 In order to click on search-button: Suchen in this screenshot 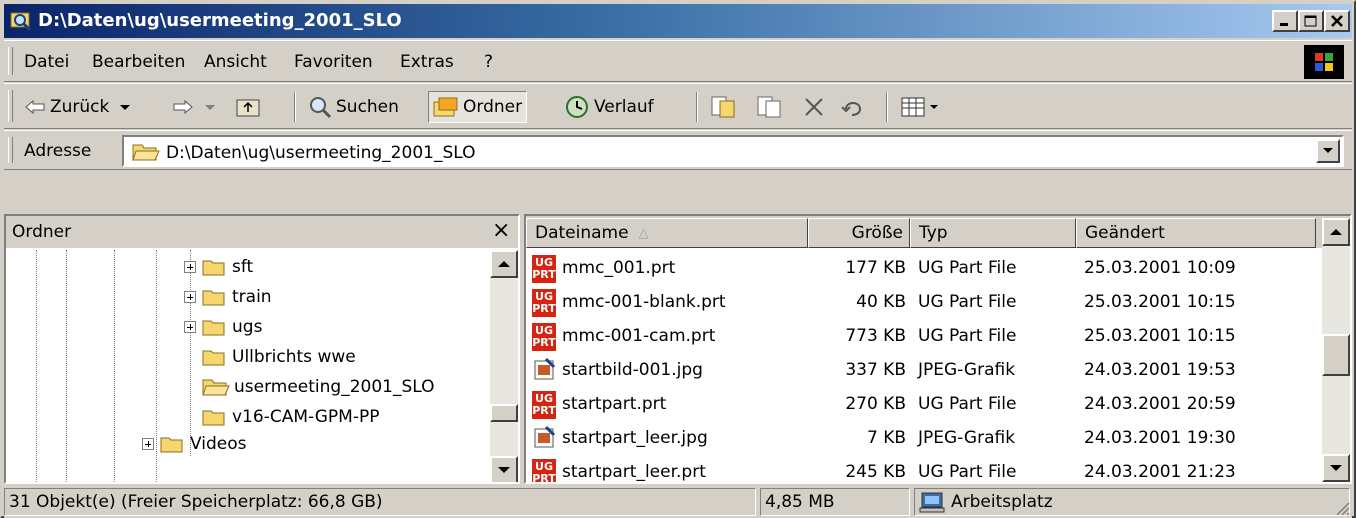, I will do `click(353, 107)`.